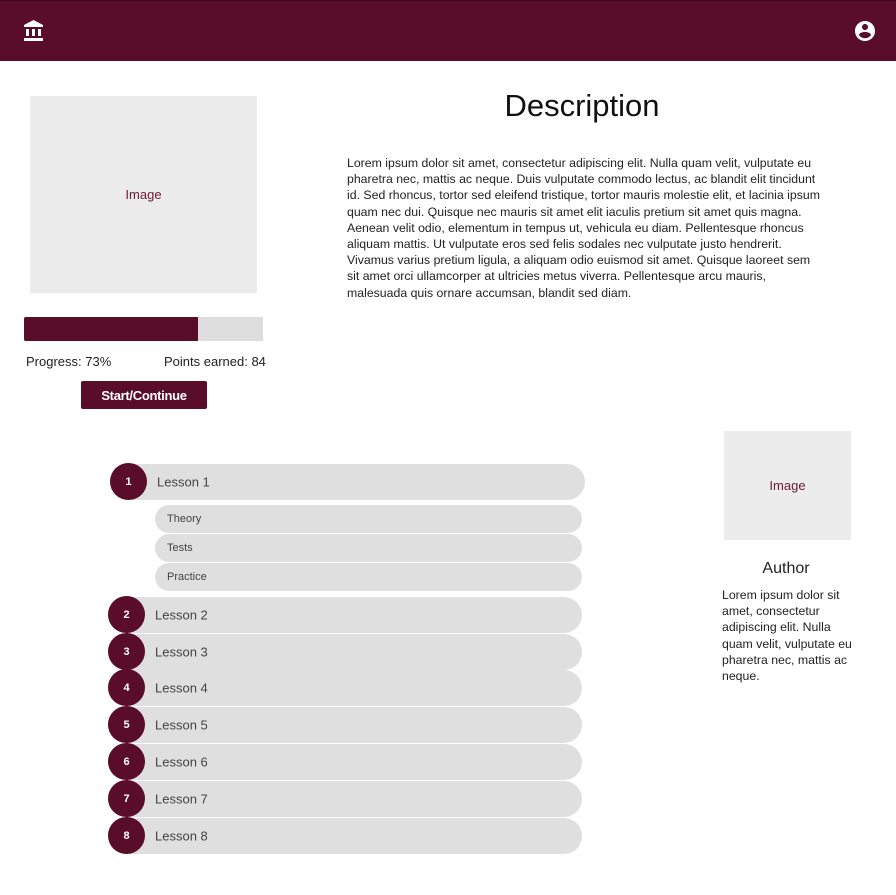 The height and width of the screenshot is (895, 896). What do you see at coordinates (111, 329) in the screenshot?
I see `progress-bar-fill` at bounding box center [111, 329].